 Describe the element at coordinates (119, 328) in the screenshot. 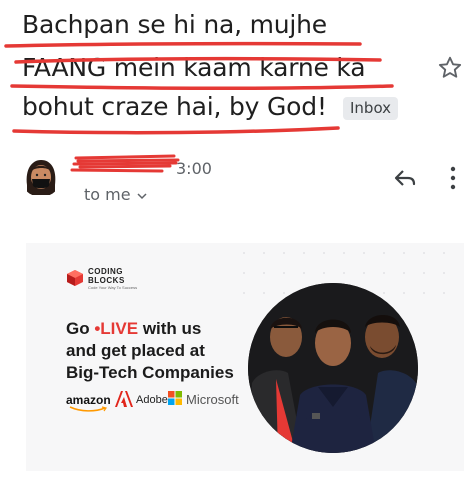

I see `headline-live: LIVE` at that location.